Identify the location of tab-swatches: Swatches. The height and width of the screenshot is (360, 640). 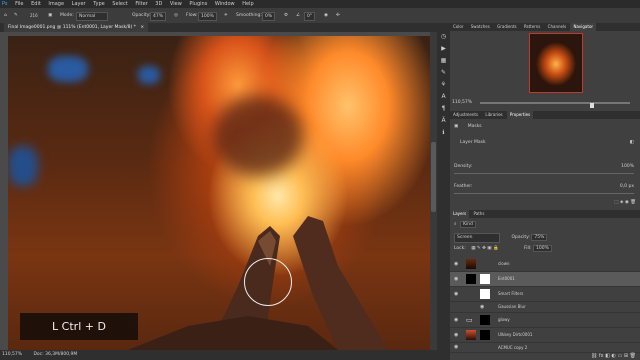
(480, 27).